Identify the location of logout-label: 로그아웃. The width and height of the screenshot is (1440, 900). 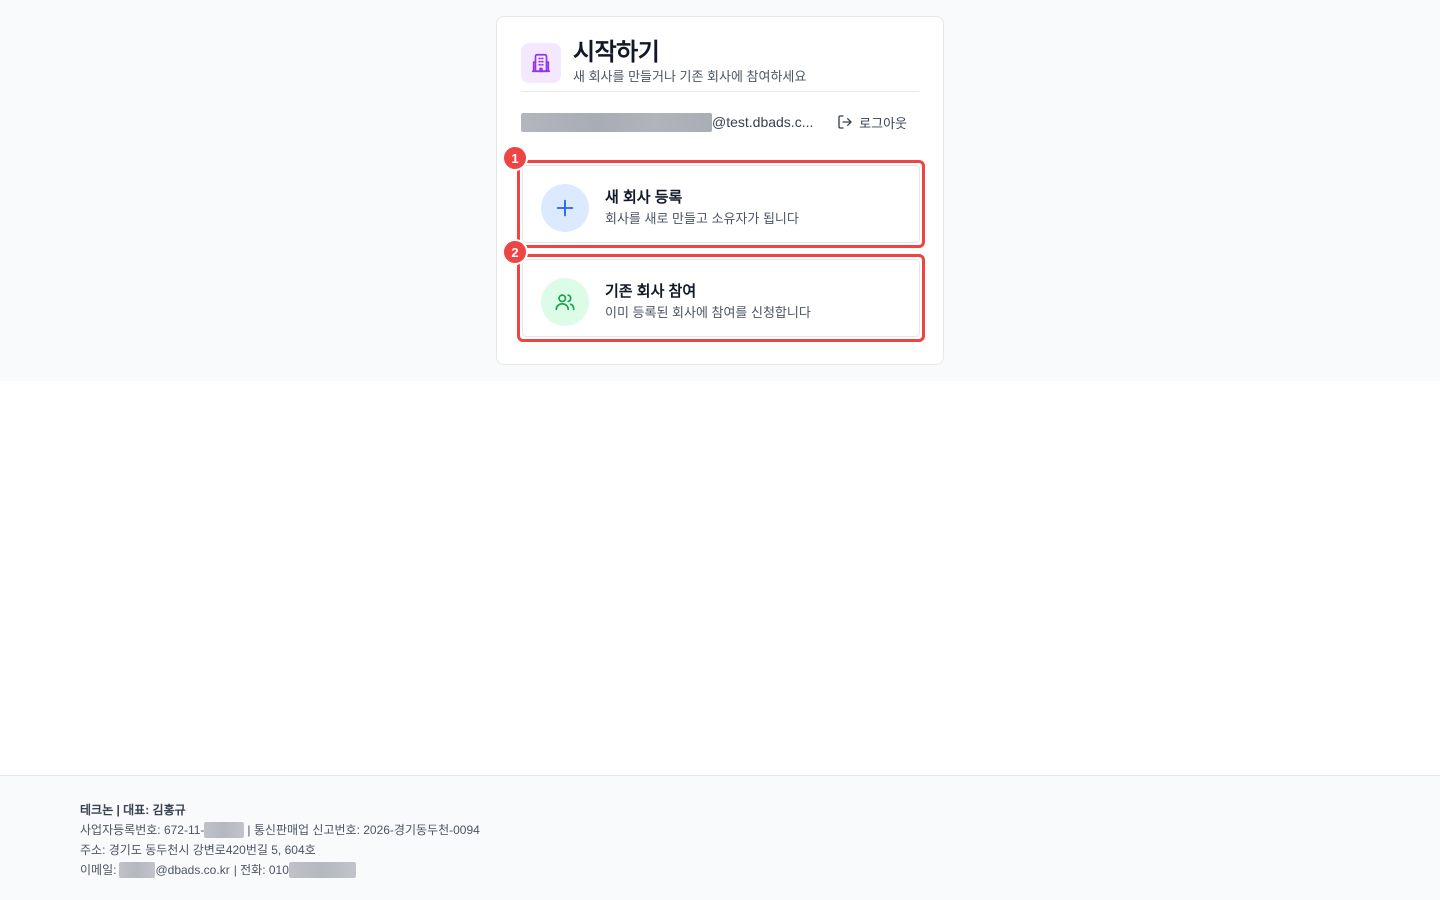
(883, 123).